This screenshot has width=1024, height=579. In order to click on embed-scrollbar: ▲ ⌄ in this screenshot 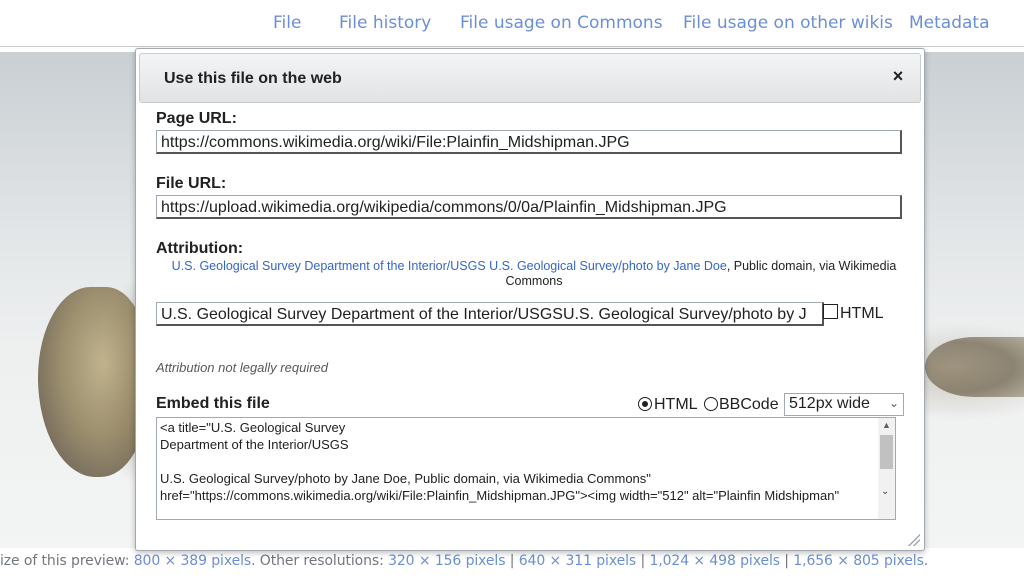, I will do `click(886, 468)`.